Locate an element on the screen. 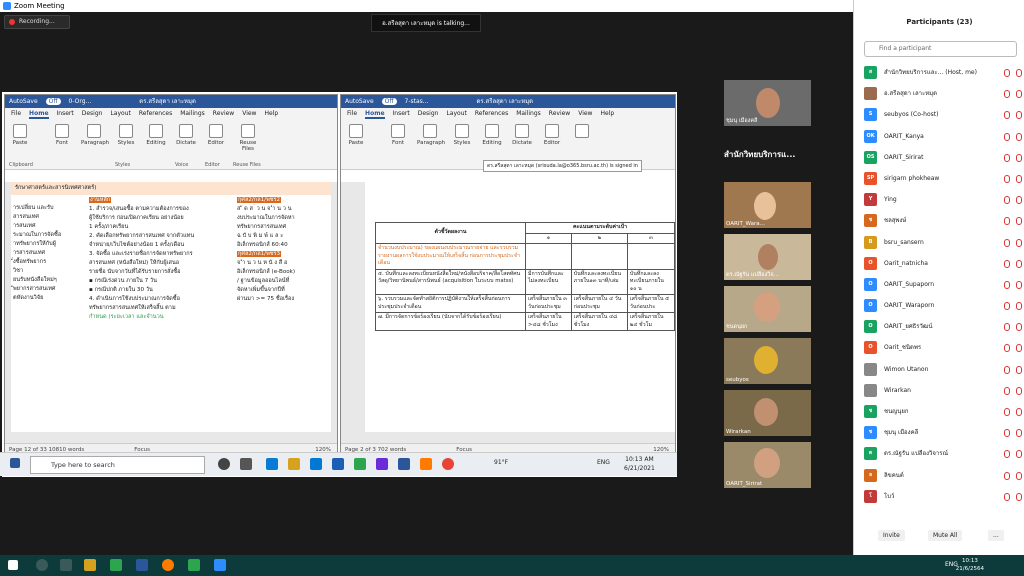  participant-row: O OARIT_ยศธิรวัฒน์ is located at coordinates (944, 326).